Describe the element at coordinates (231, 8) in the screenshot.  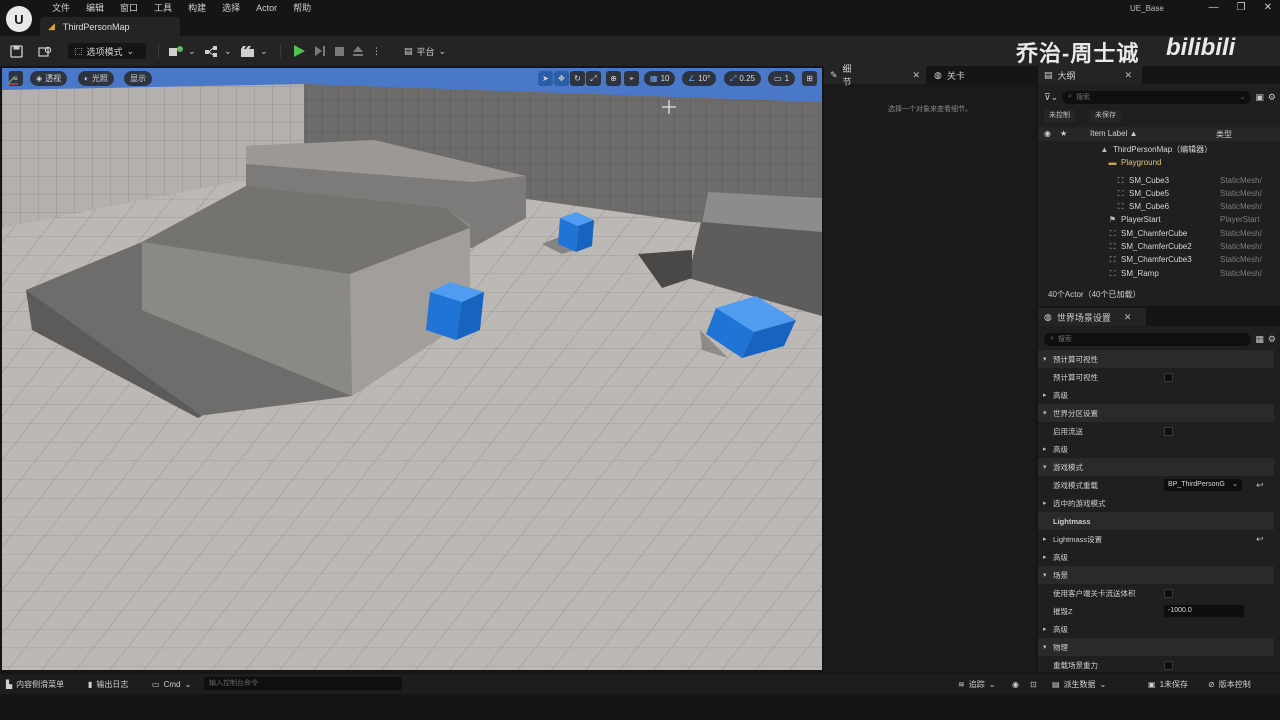
I see `menu-select: 选择` at that location.